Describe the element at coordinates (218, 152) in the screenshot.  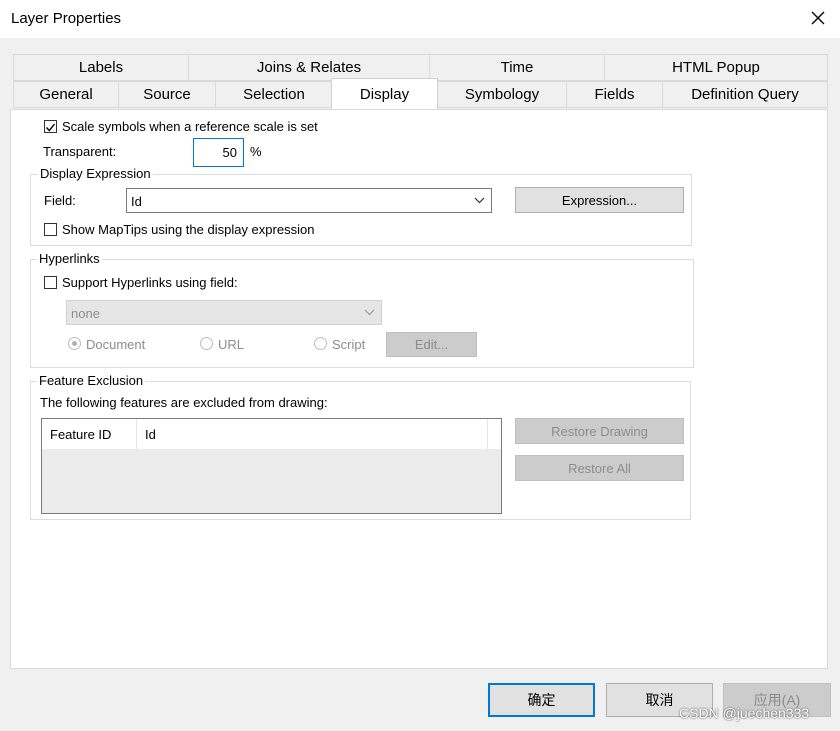
I see `transparent-input: 50` at that location.